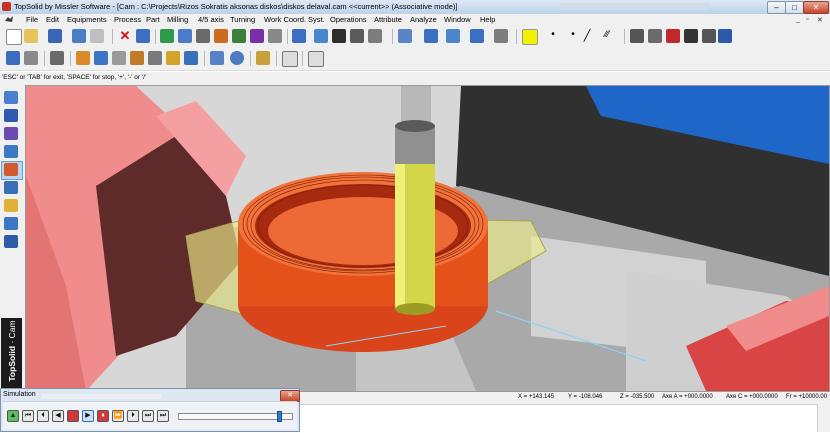 Image resolution: width=830 pixels, height=433 pixels. I want to click on tool-e-icon, so click(239, 36).